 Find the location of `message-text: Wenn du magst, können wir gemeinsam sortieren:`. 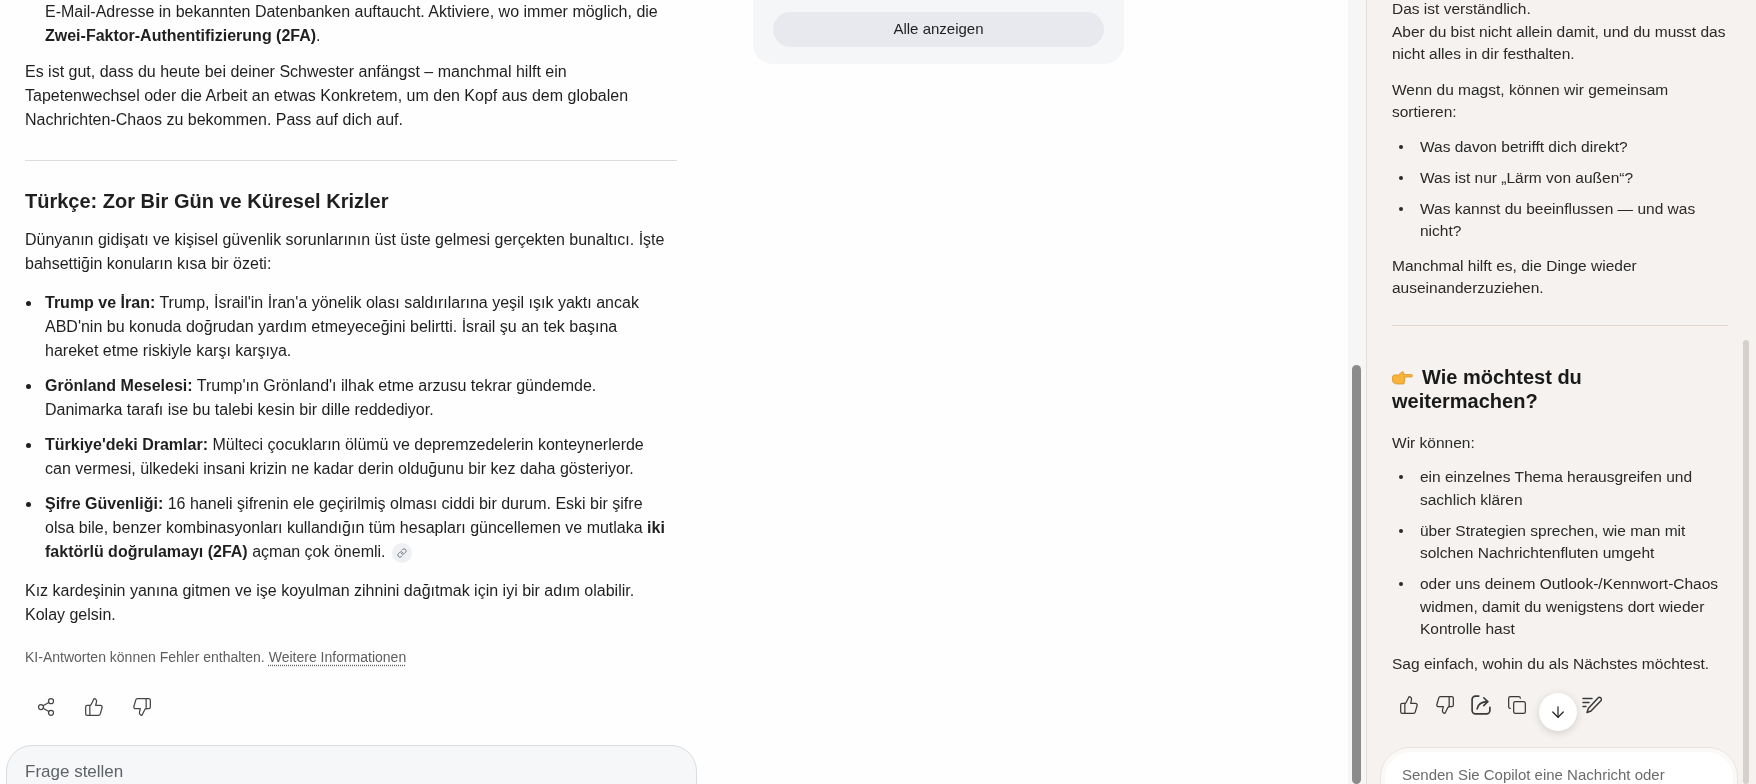

message-text: Wenn du magst, können wir gemeinsam sortieren: is located at coordinates (1531, 100).